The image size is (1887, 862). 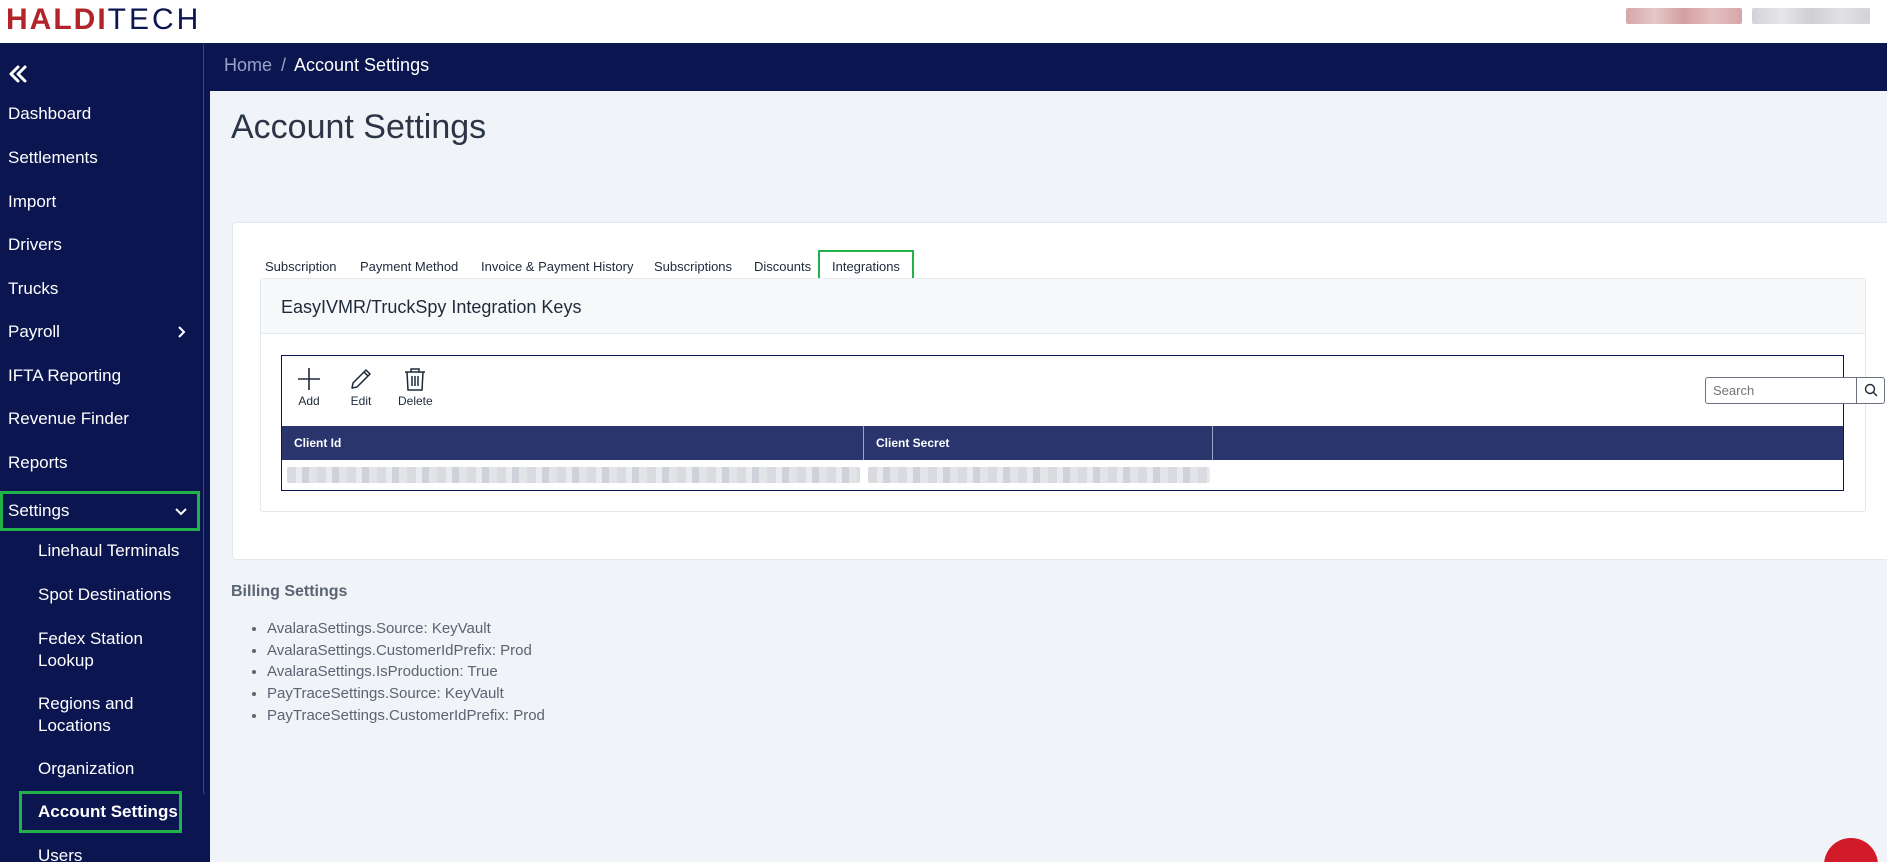 What do you see at coordinates (118, 853) in the screenshot?
I see `sidebar-subitem-users: Users` at bounding box center [118, 853].